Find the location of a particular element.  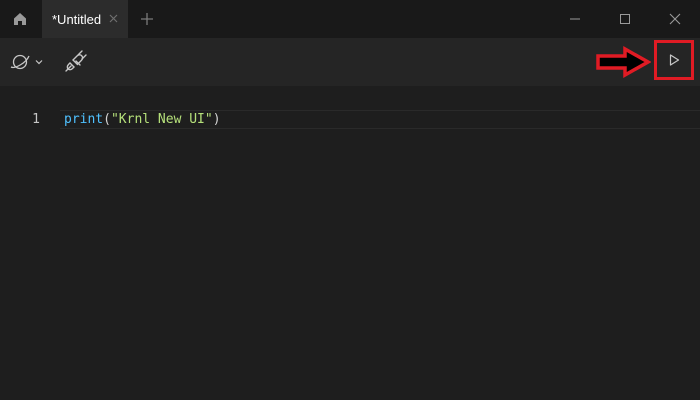

plus-icon is located at coordinates (147, 19).